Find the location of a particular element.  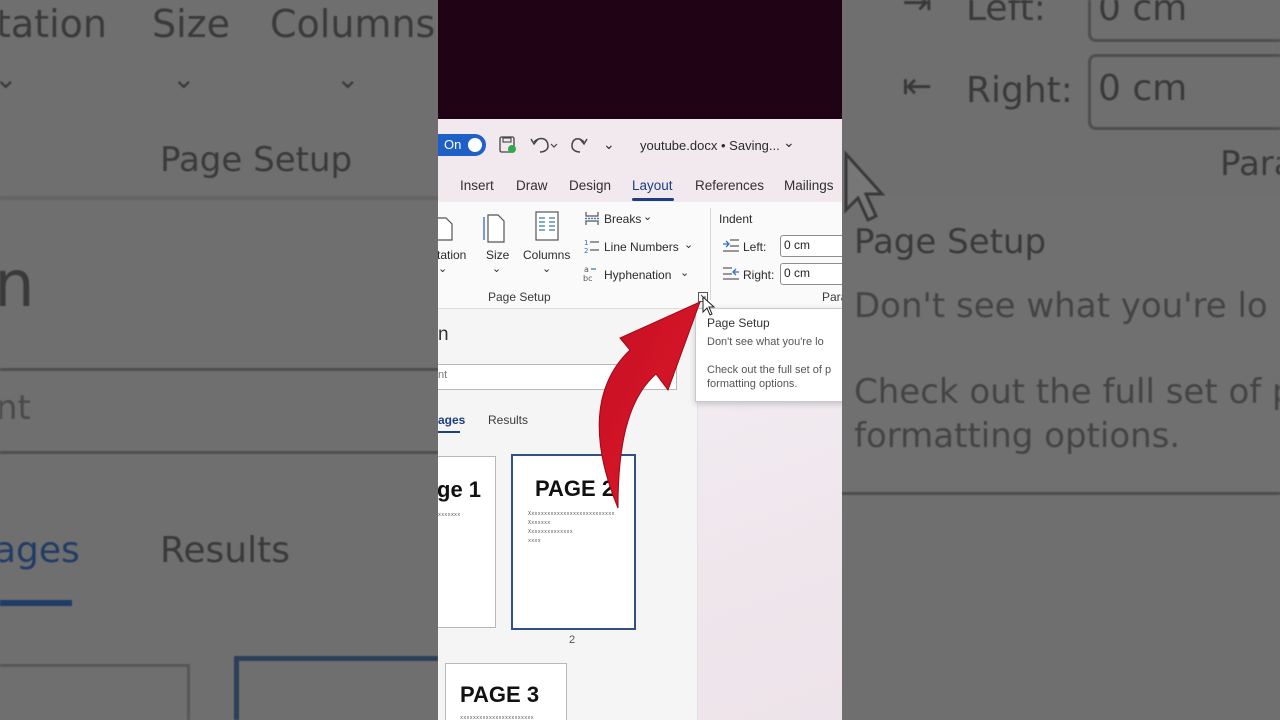

autosave-toggle: On is located at coordinates (462, 145).